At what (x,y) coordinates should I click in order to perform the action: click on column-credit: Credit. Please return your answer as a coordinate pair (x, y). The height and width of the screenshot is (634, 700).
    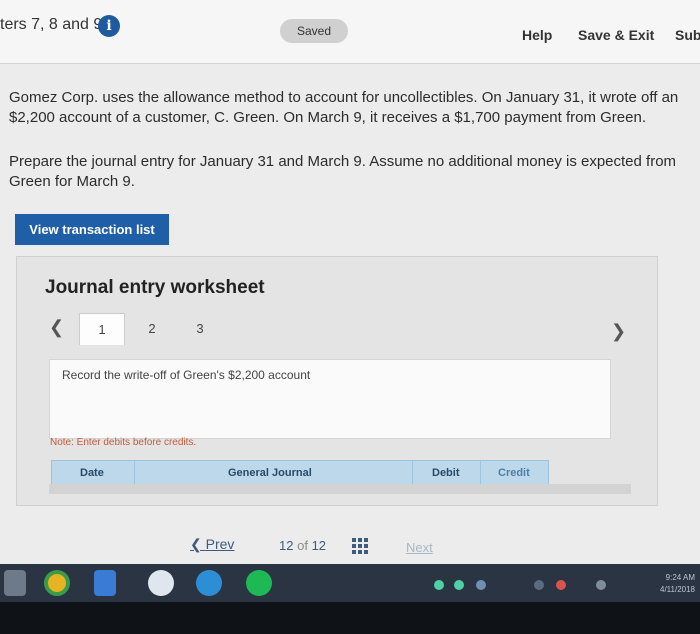
    Looking at the image, I should click on (514, 473).